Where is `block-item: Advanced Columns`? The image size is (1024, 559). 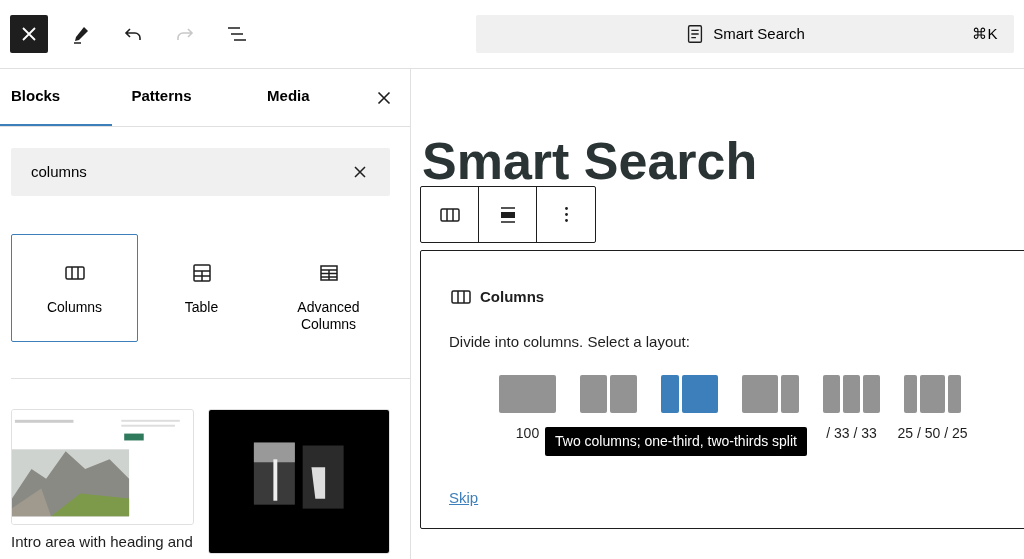 block-item: Advanced Columns is located at coordinates (328, 288).